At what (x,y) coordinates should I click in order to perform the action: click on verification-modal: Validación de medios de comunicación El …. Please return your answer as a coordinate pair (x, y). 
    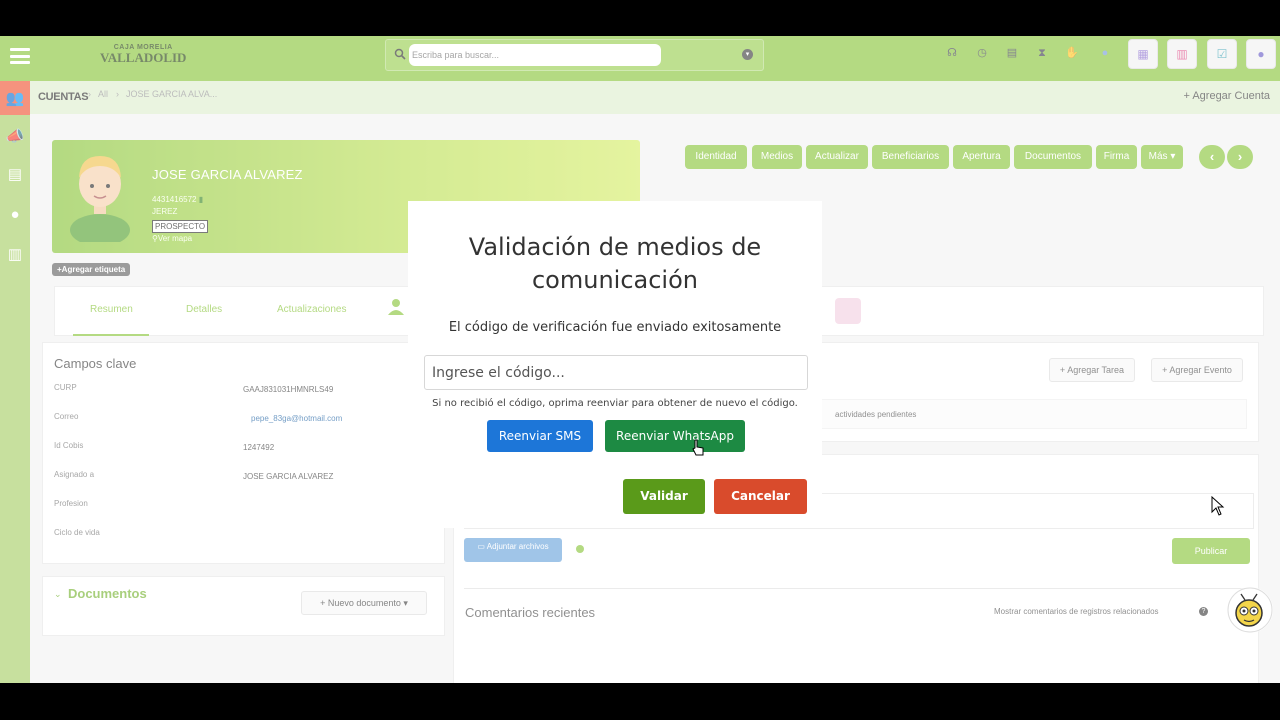
    Looking at the image, I should click on (615, 364).